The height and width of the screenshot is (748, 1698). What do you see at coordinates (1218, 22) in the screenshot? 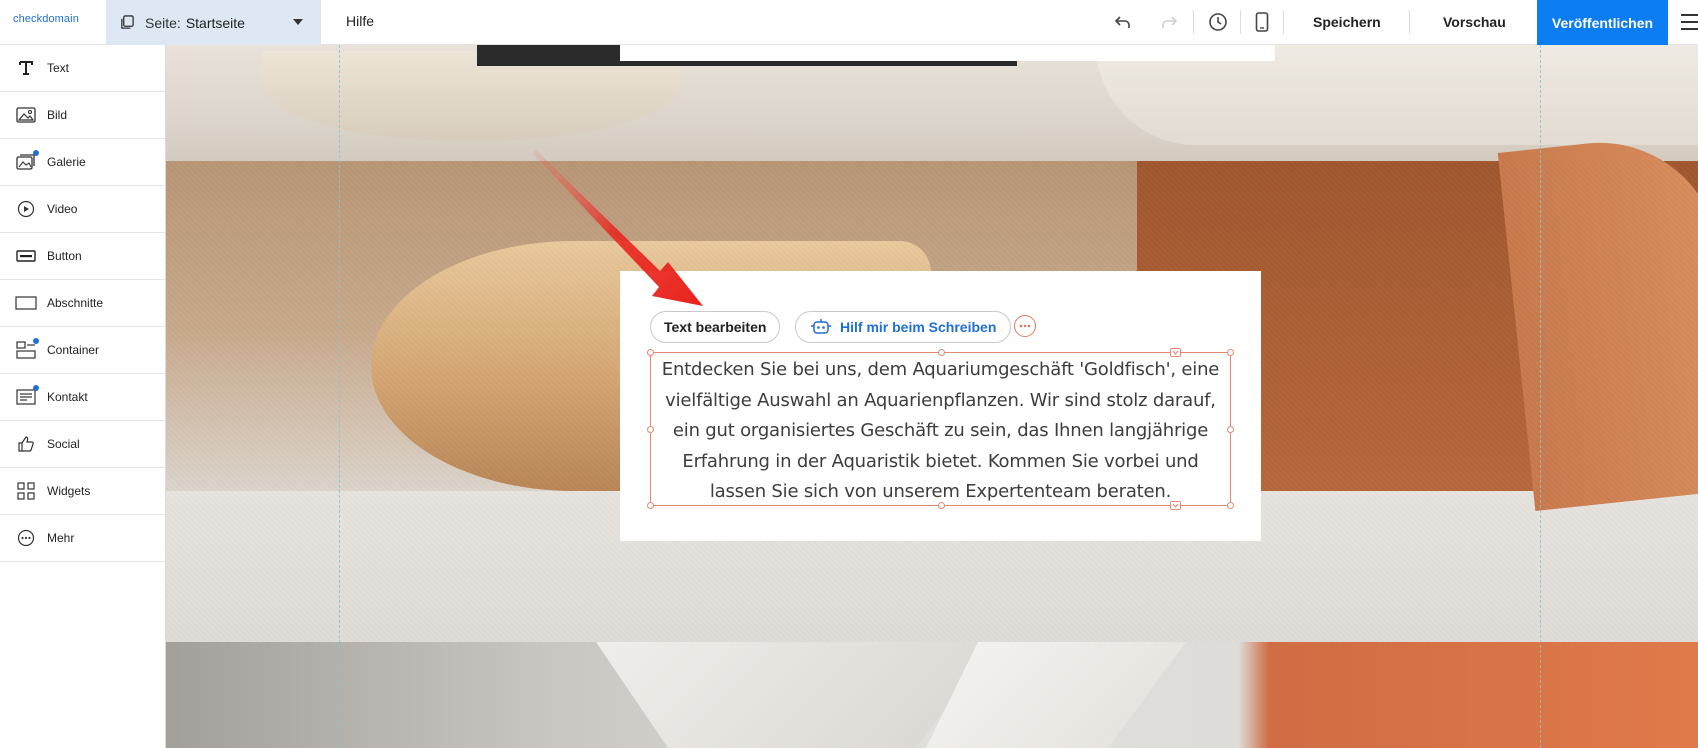
I see `history-icon` at bounding box center [1218, 22].